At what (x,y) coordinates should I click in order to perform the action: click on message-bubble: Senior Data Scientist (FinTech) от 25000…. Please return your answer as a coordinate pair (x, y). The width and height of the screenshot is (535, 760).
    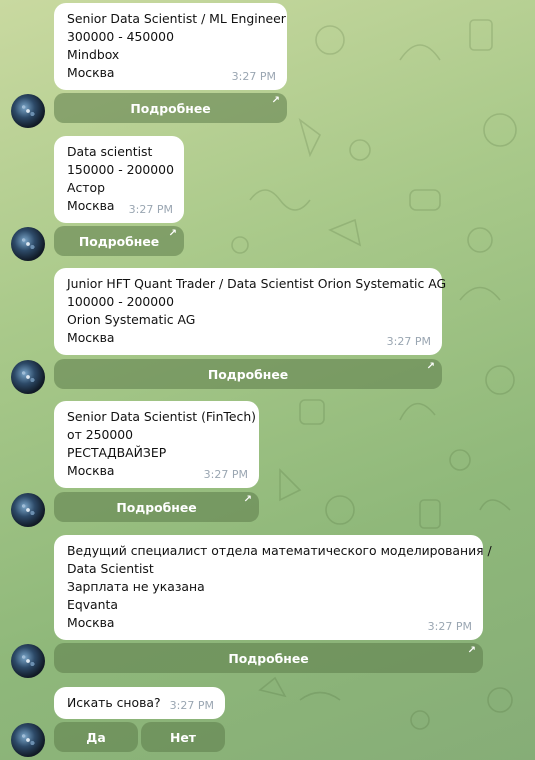
    Looking at the image, I should click on (156, 444).